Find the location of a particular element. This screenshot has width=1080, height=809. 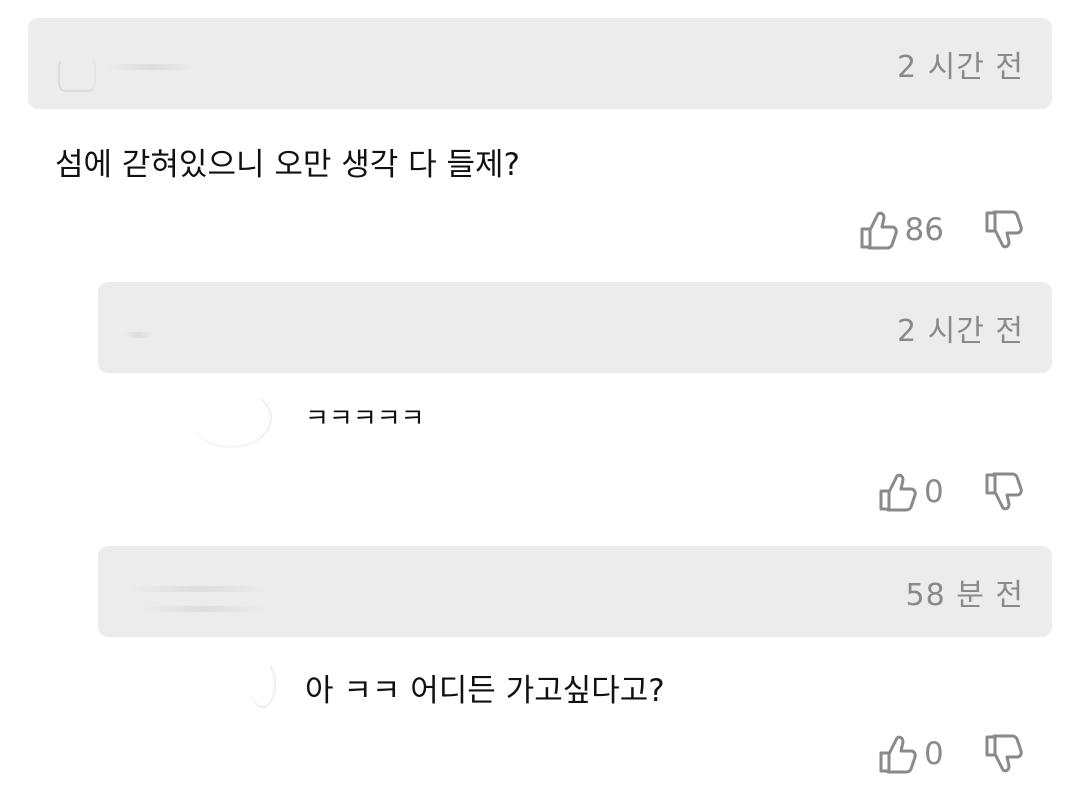

reply-header: 2 시간 전 is located at coordinates (575, 327).